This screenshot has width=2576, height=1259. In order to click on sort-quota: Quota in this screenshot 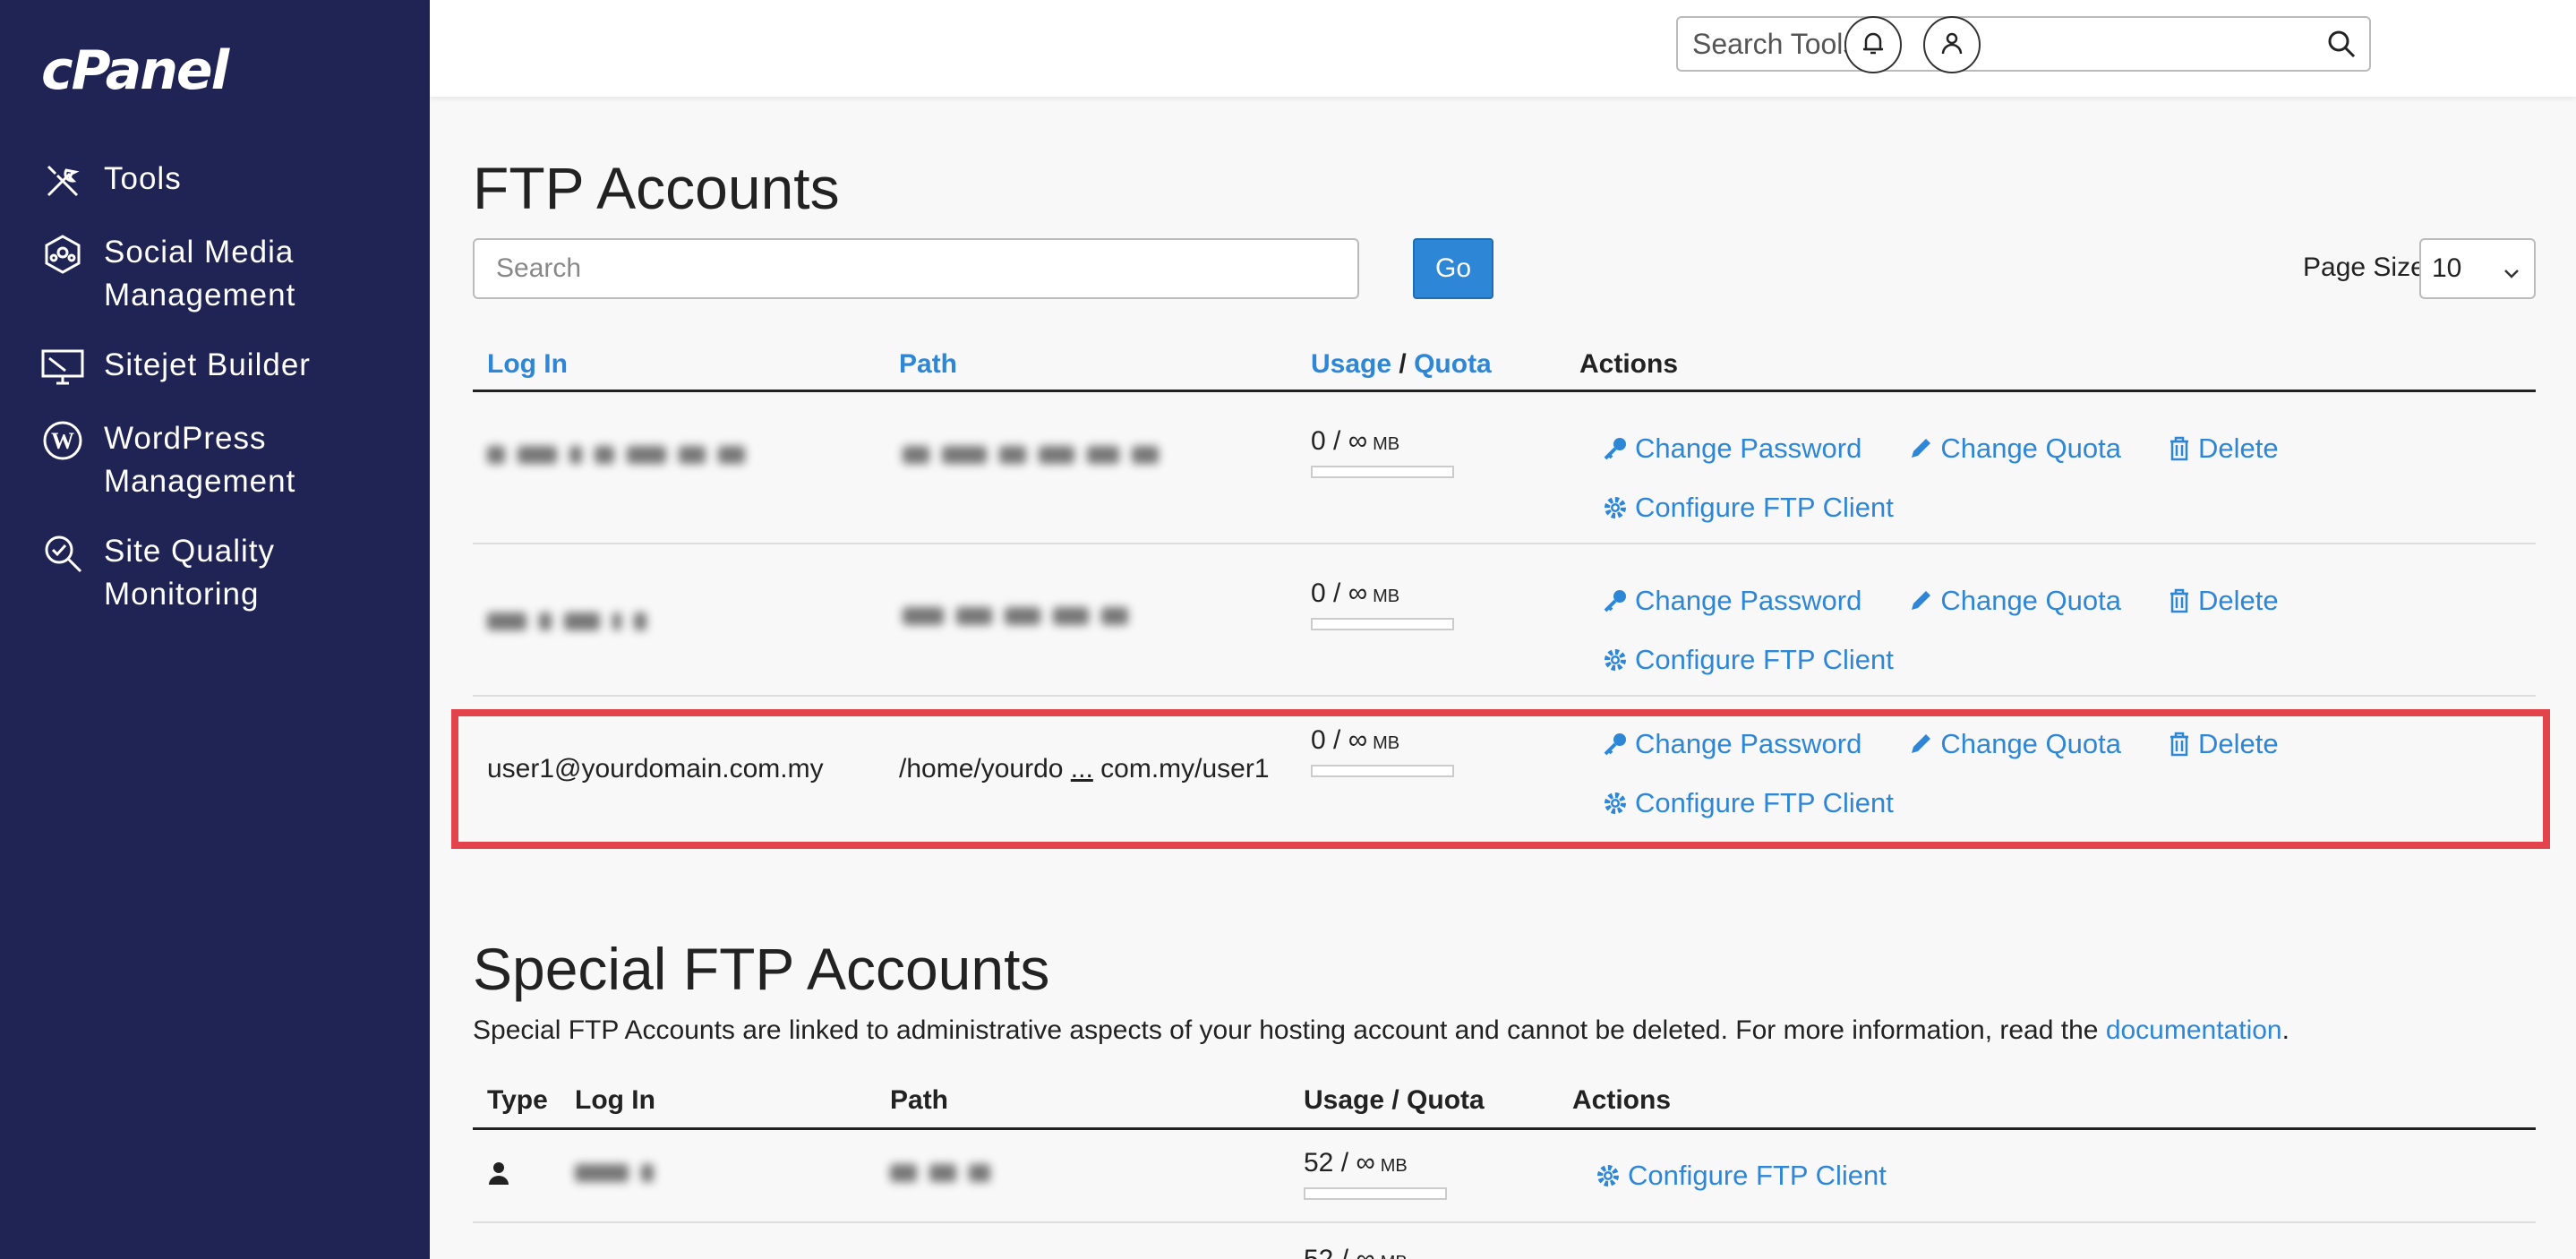, I will do `click(1453, 364)`.